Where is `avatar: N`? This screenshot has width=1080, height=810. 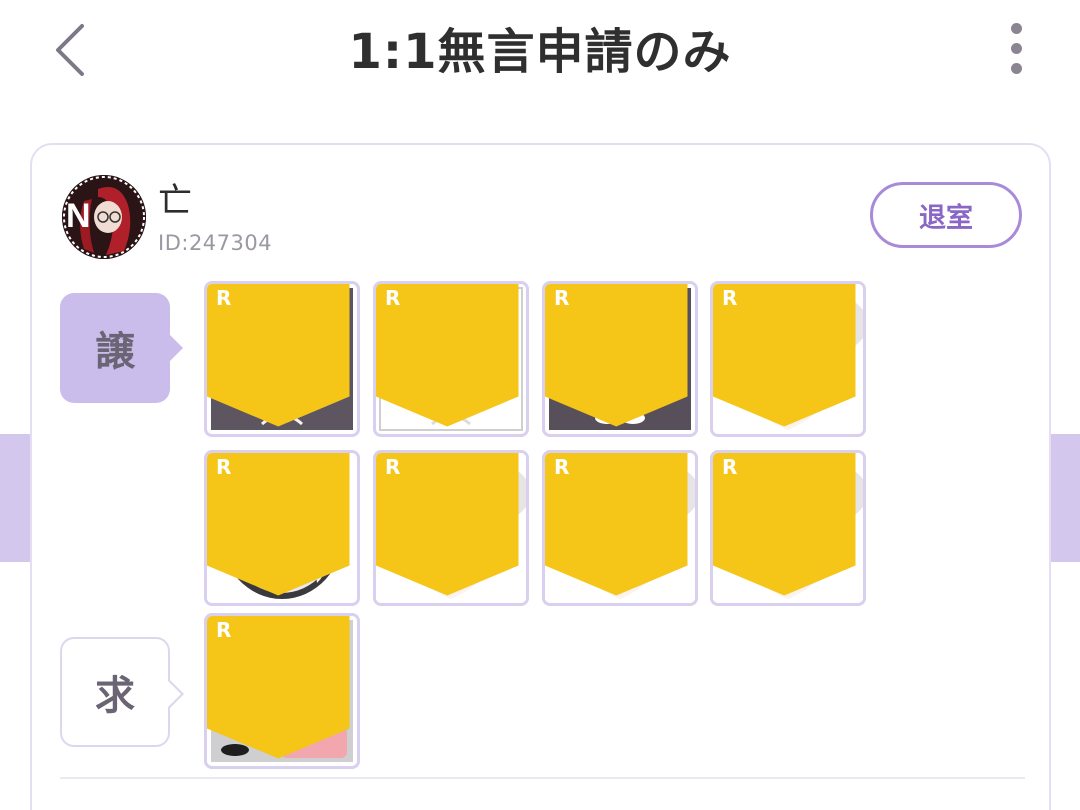
avatar: N is located at coordinates (104, 217).